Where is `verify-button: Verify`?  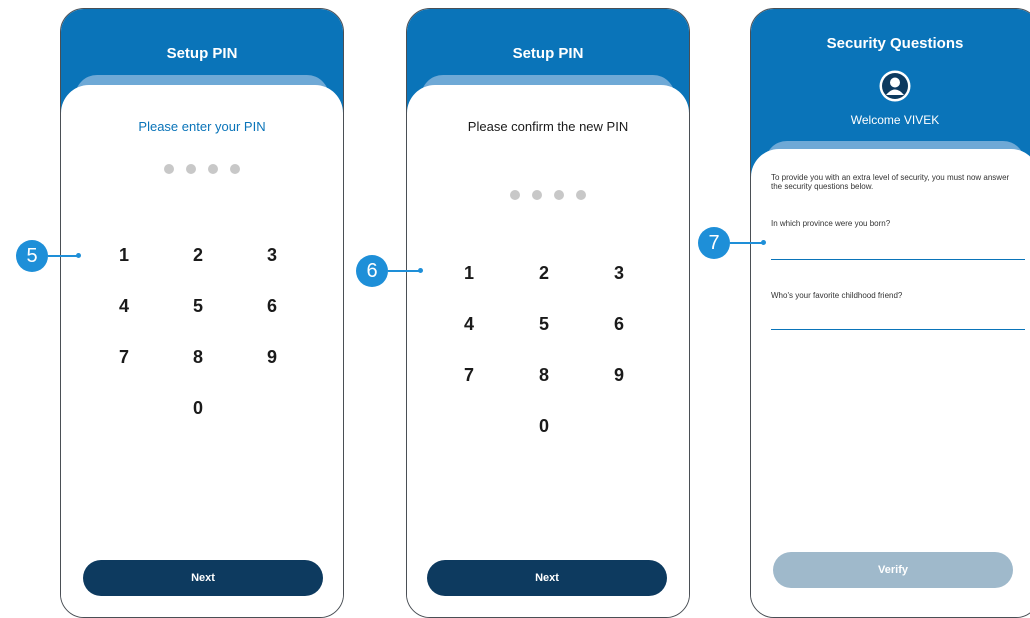 verify-button: Verify is located at coordinates (893, 570).